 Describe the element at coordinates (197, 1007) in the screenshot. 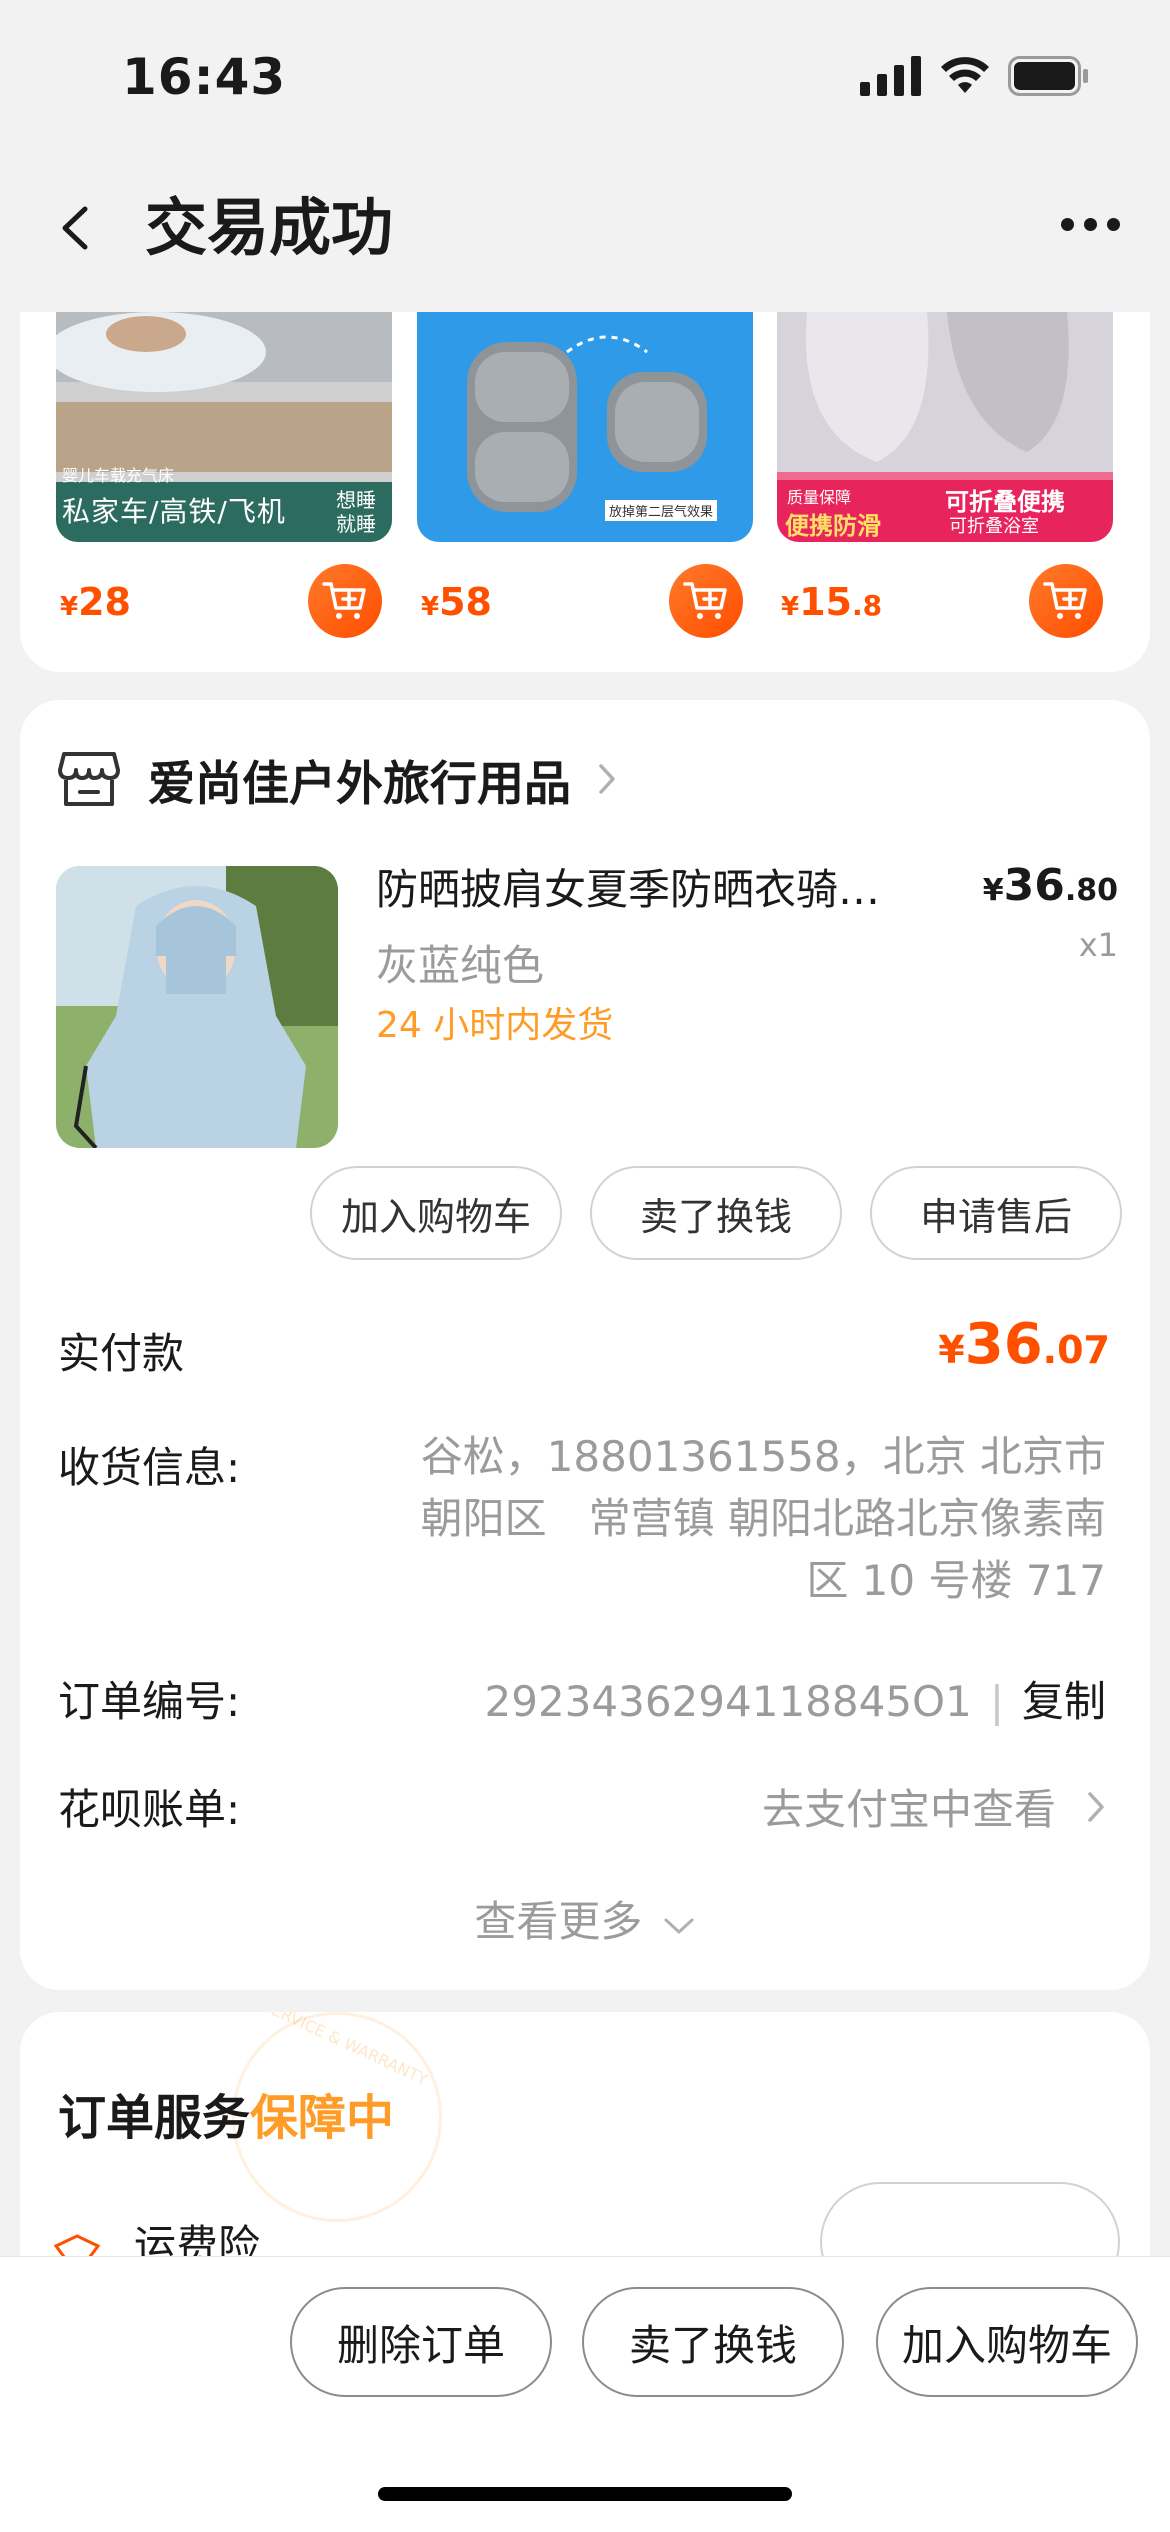

I see `product-image` at that location.